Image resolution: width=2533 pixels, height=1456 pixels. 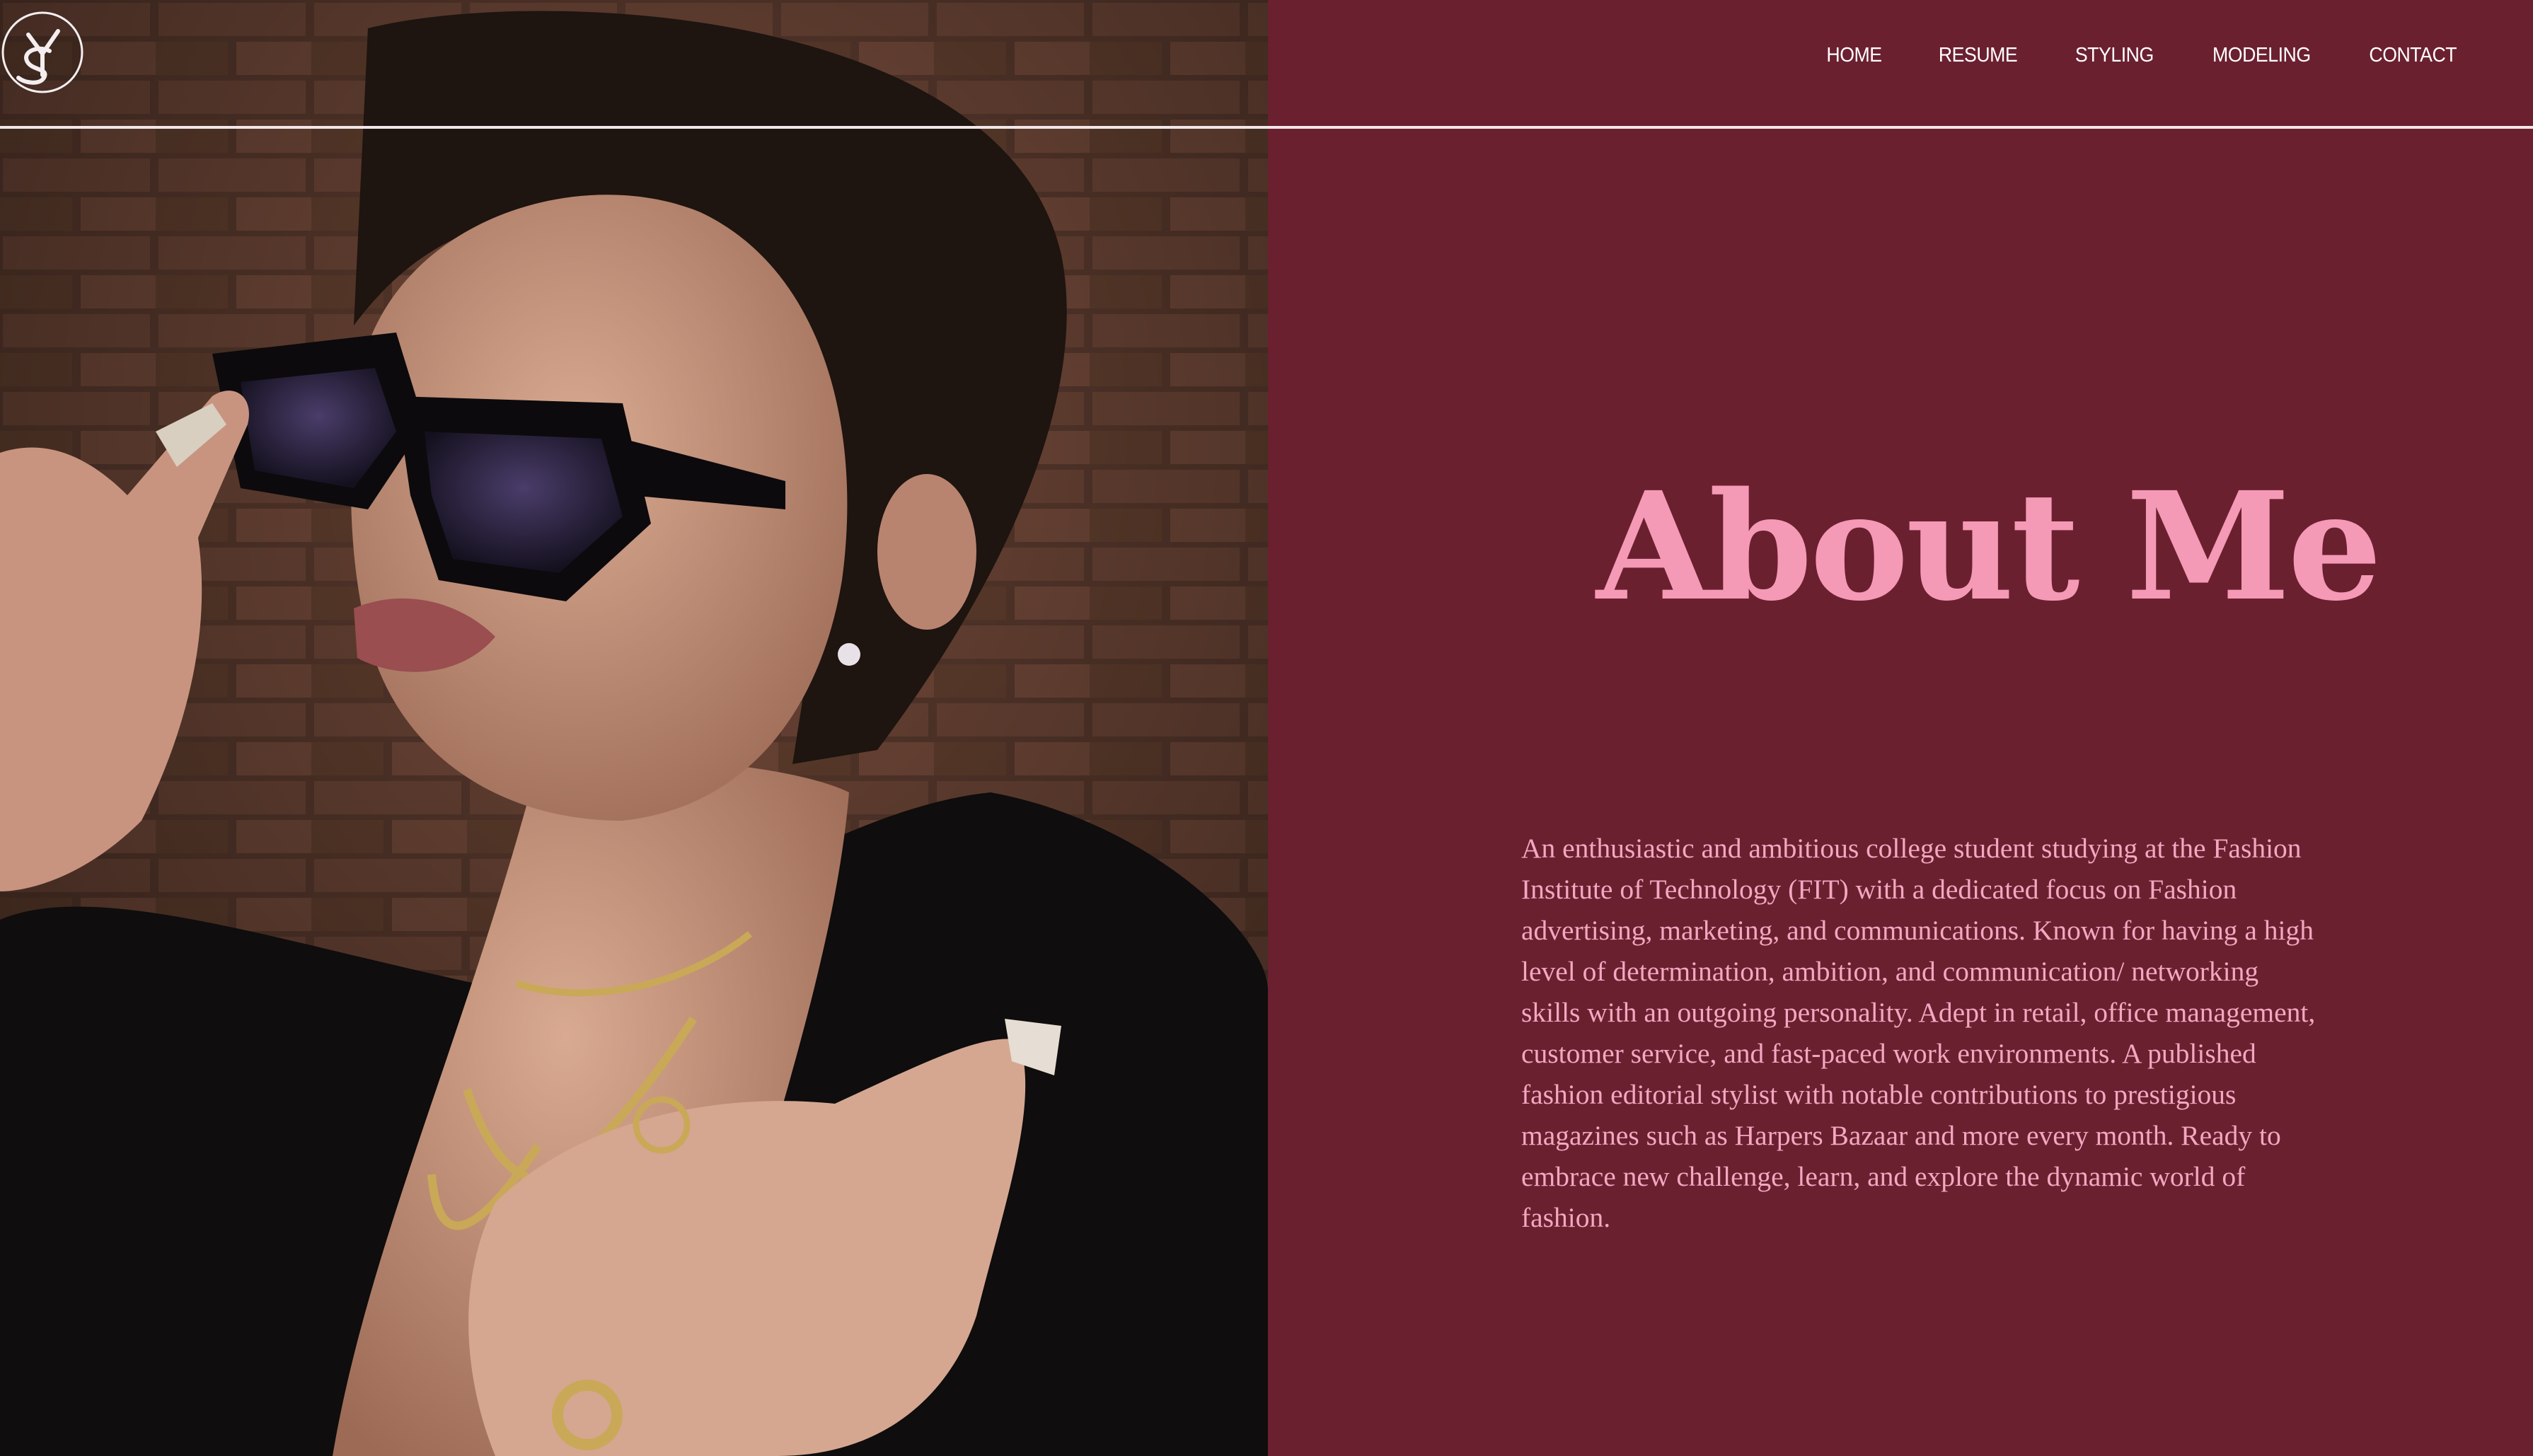 I want to click on nav-modeling-link: MODELING, so click(x=2262, y=55).